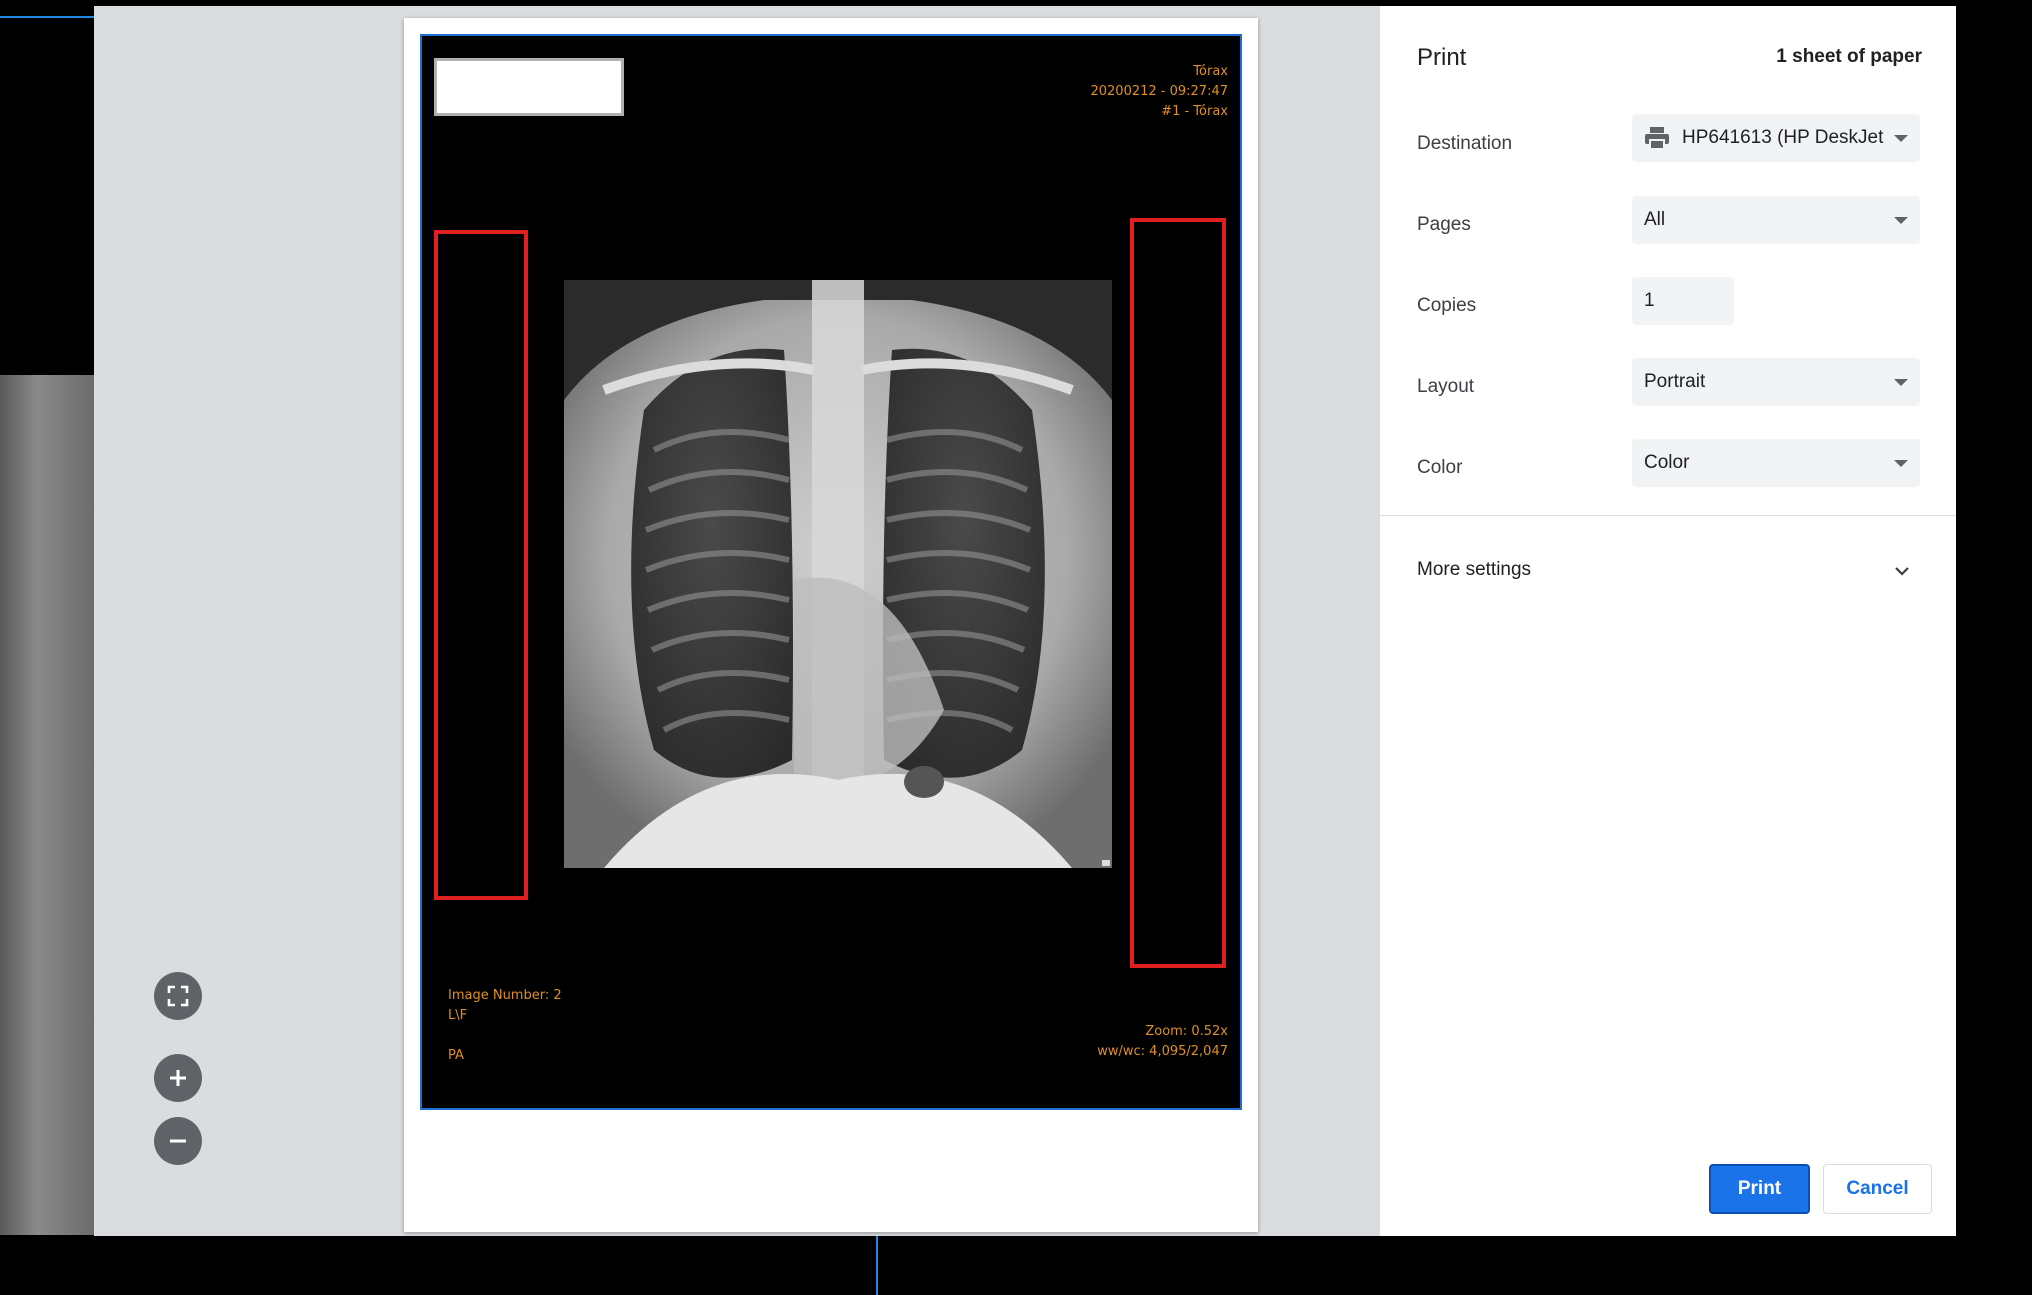  I want to click on copies-input, so click(1683, 301).